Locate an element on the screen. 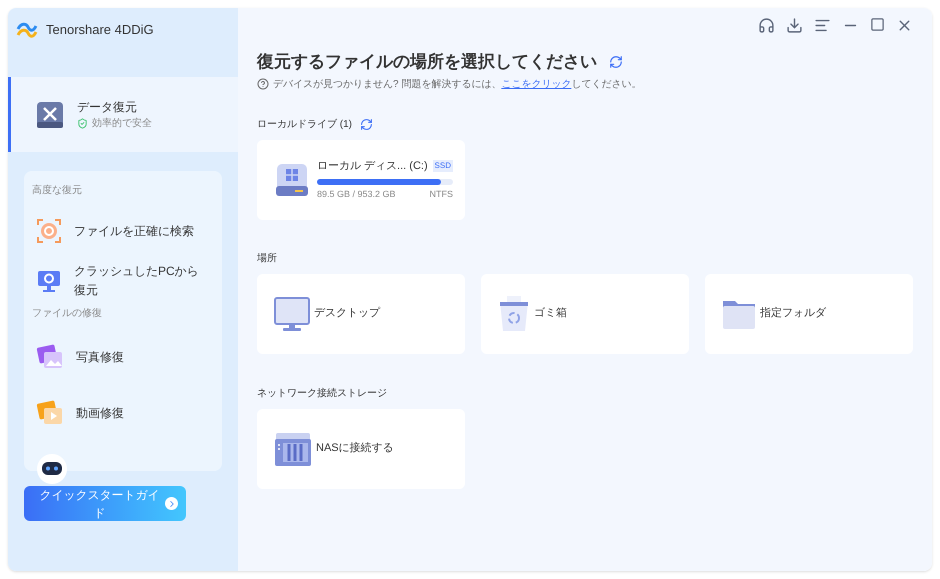 The image size is (940, 579). drive-usage: 89.5 GB / 953.2 GB is located at coordinates (356, 194).